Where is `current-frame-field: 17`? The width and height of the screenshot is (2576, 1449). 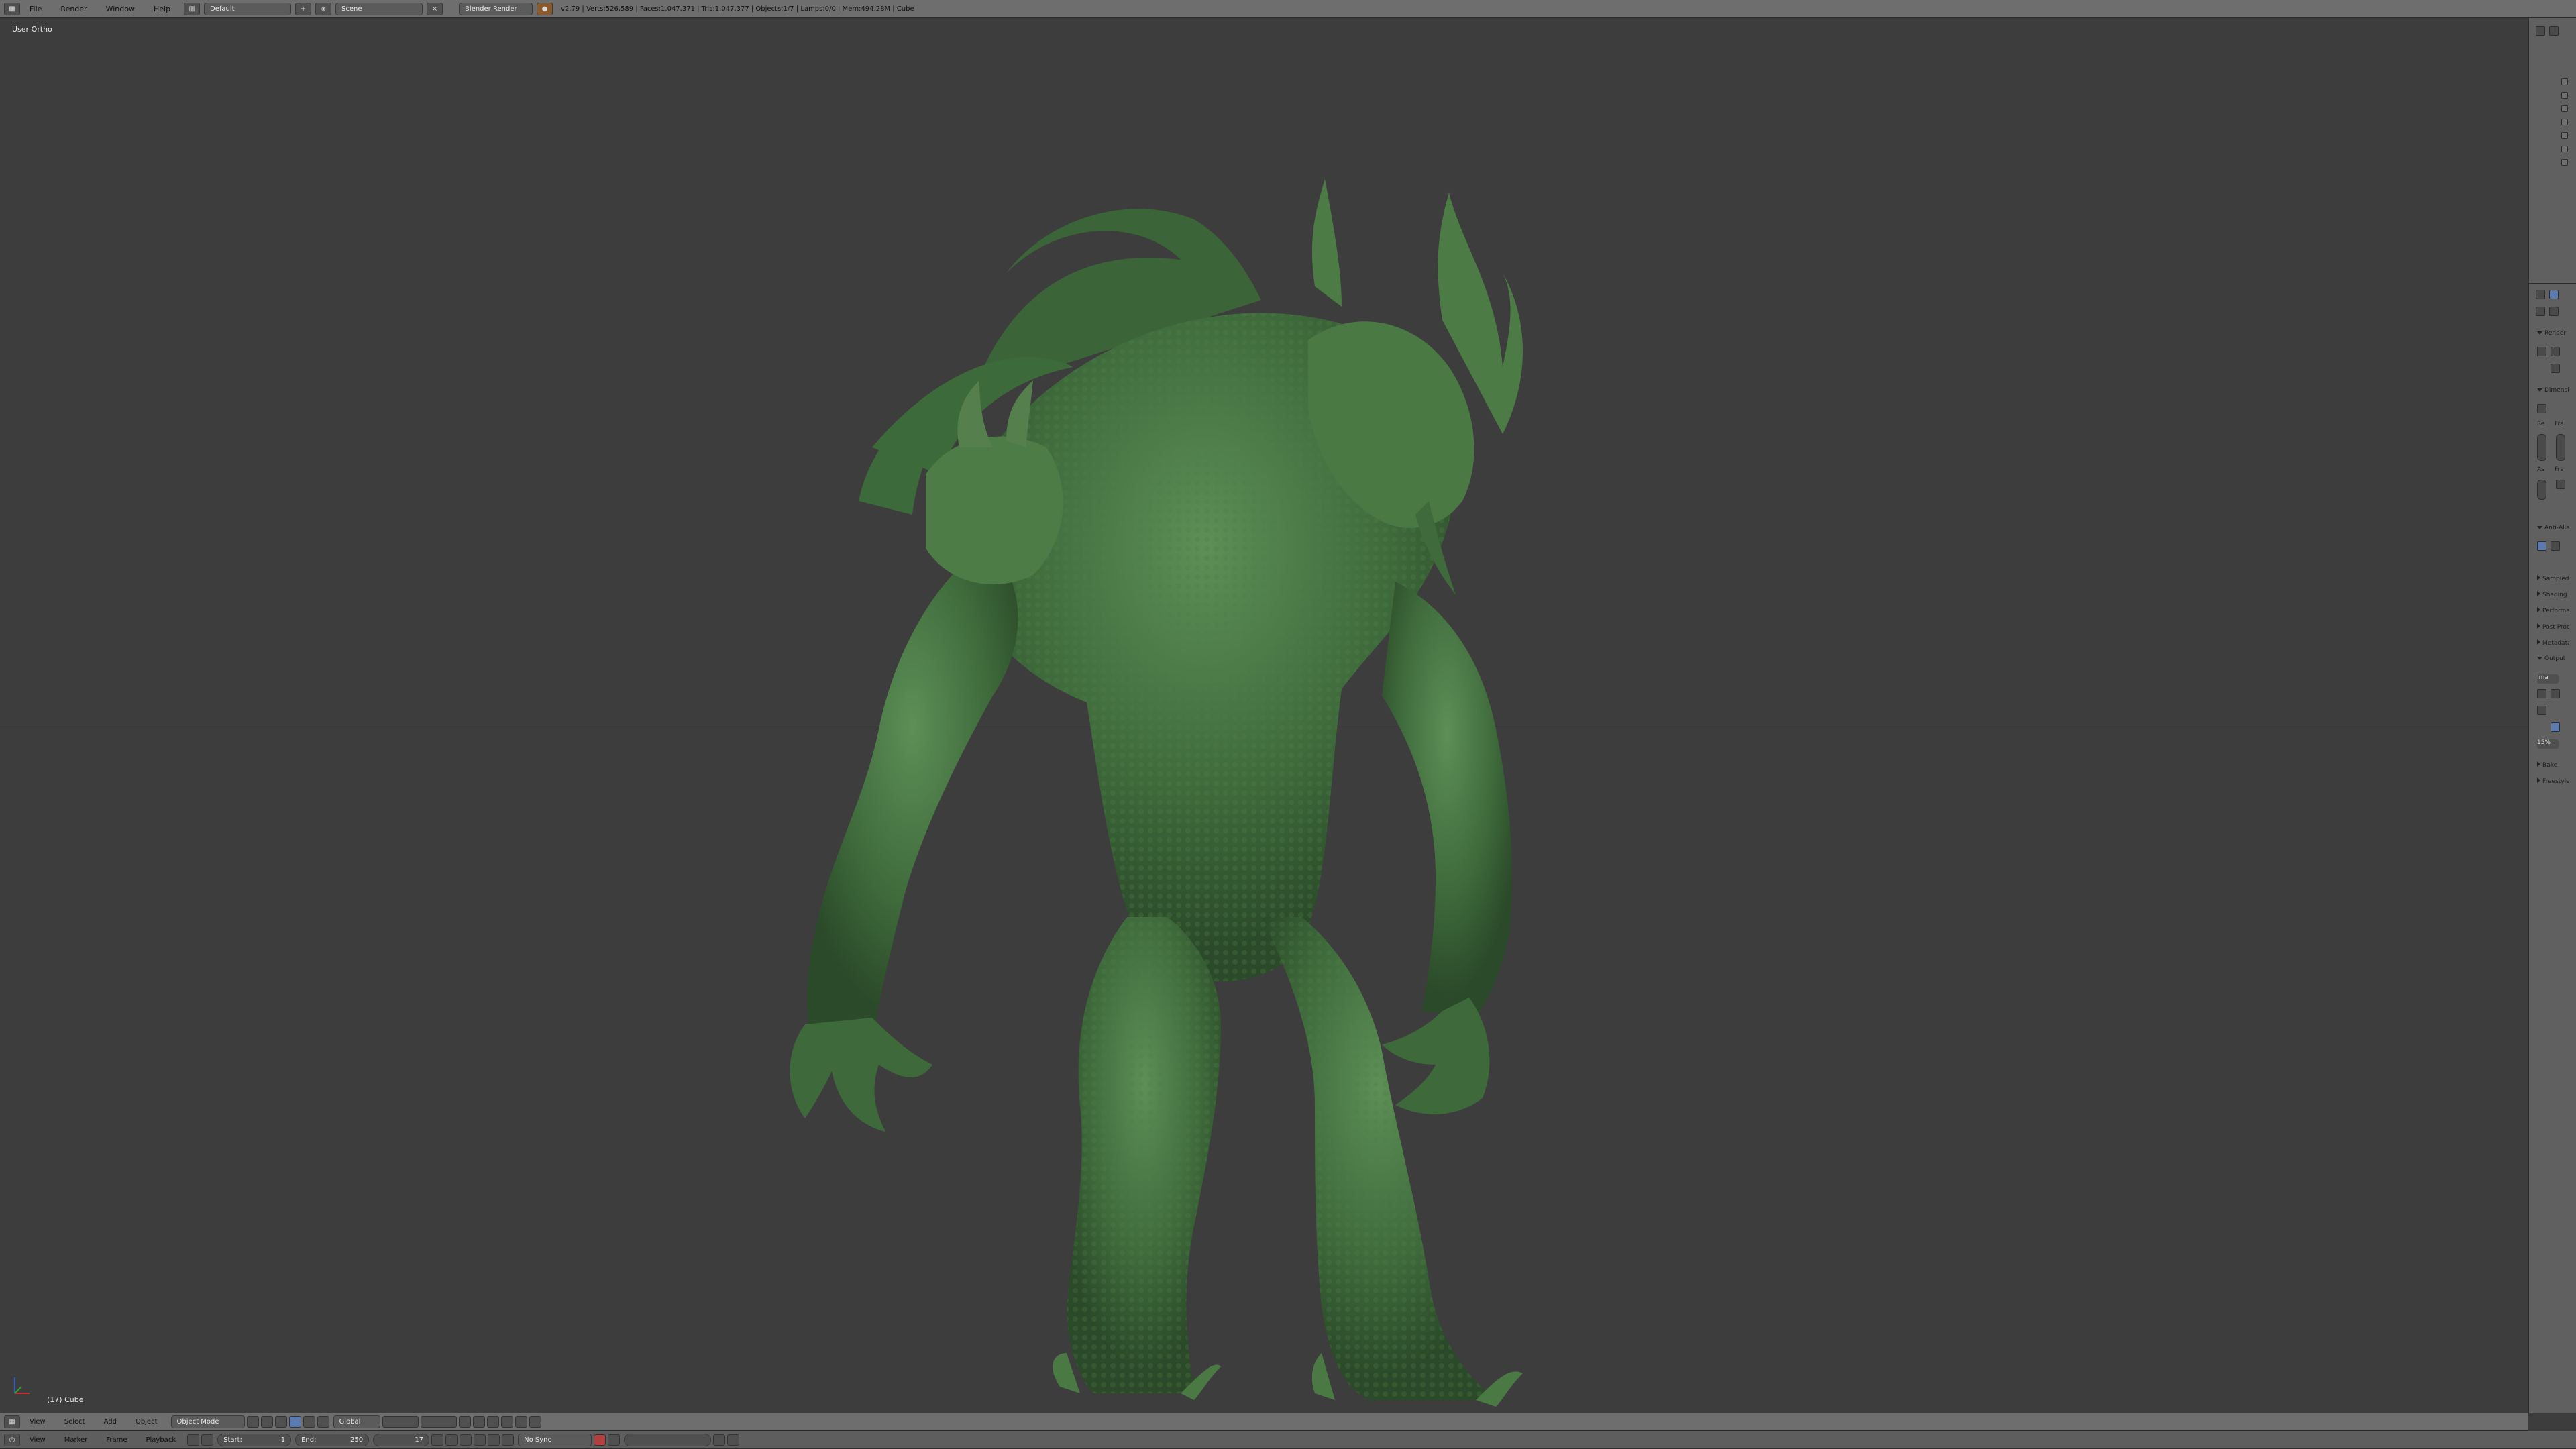 current-frame-field: 17 is located at coordinates (401, 1439).